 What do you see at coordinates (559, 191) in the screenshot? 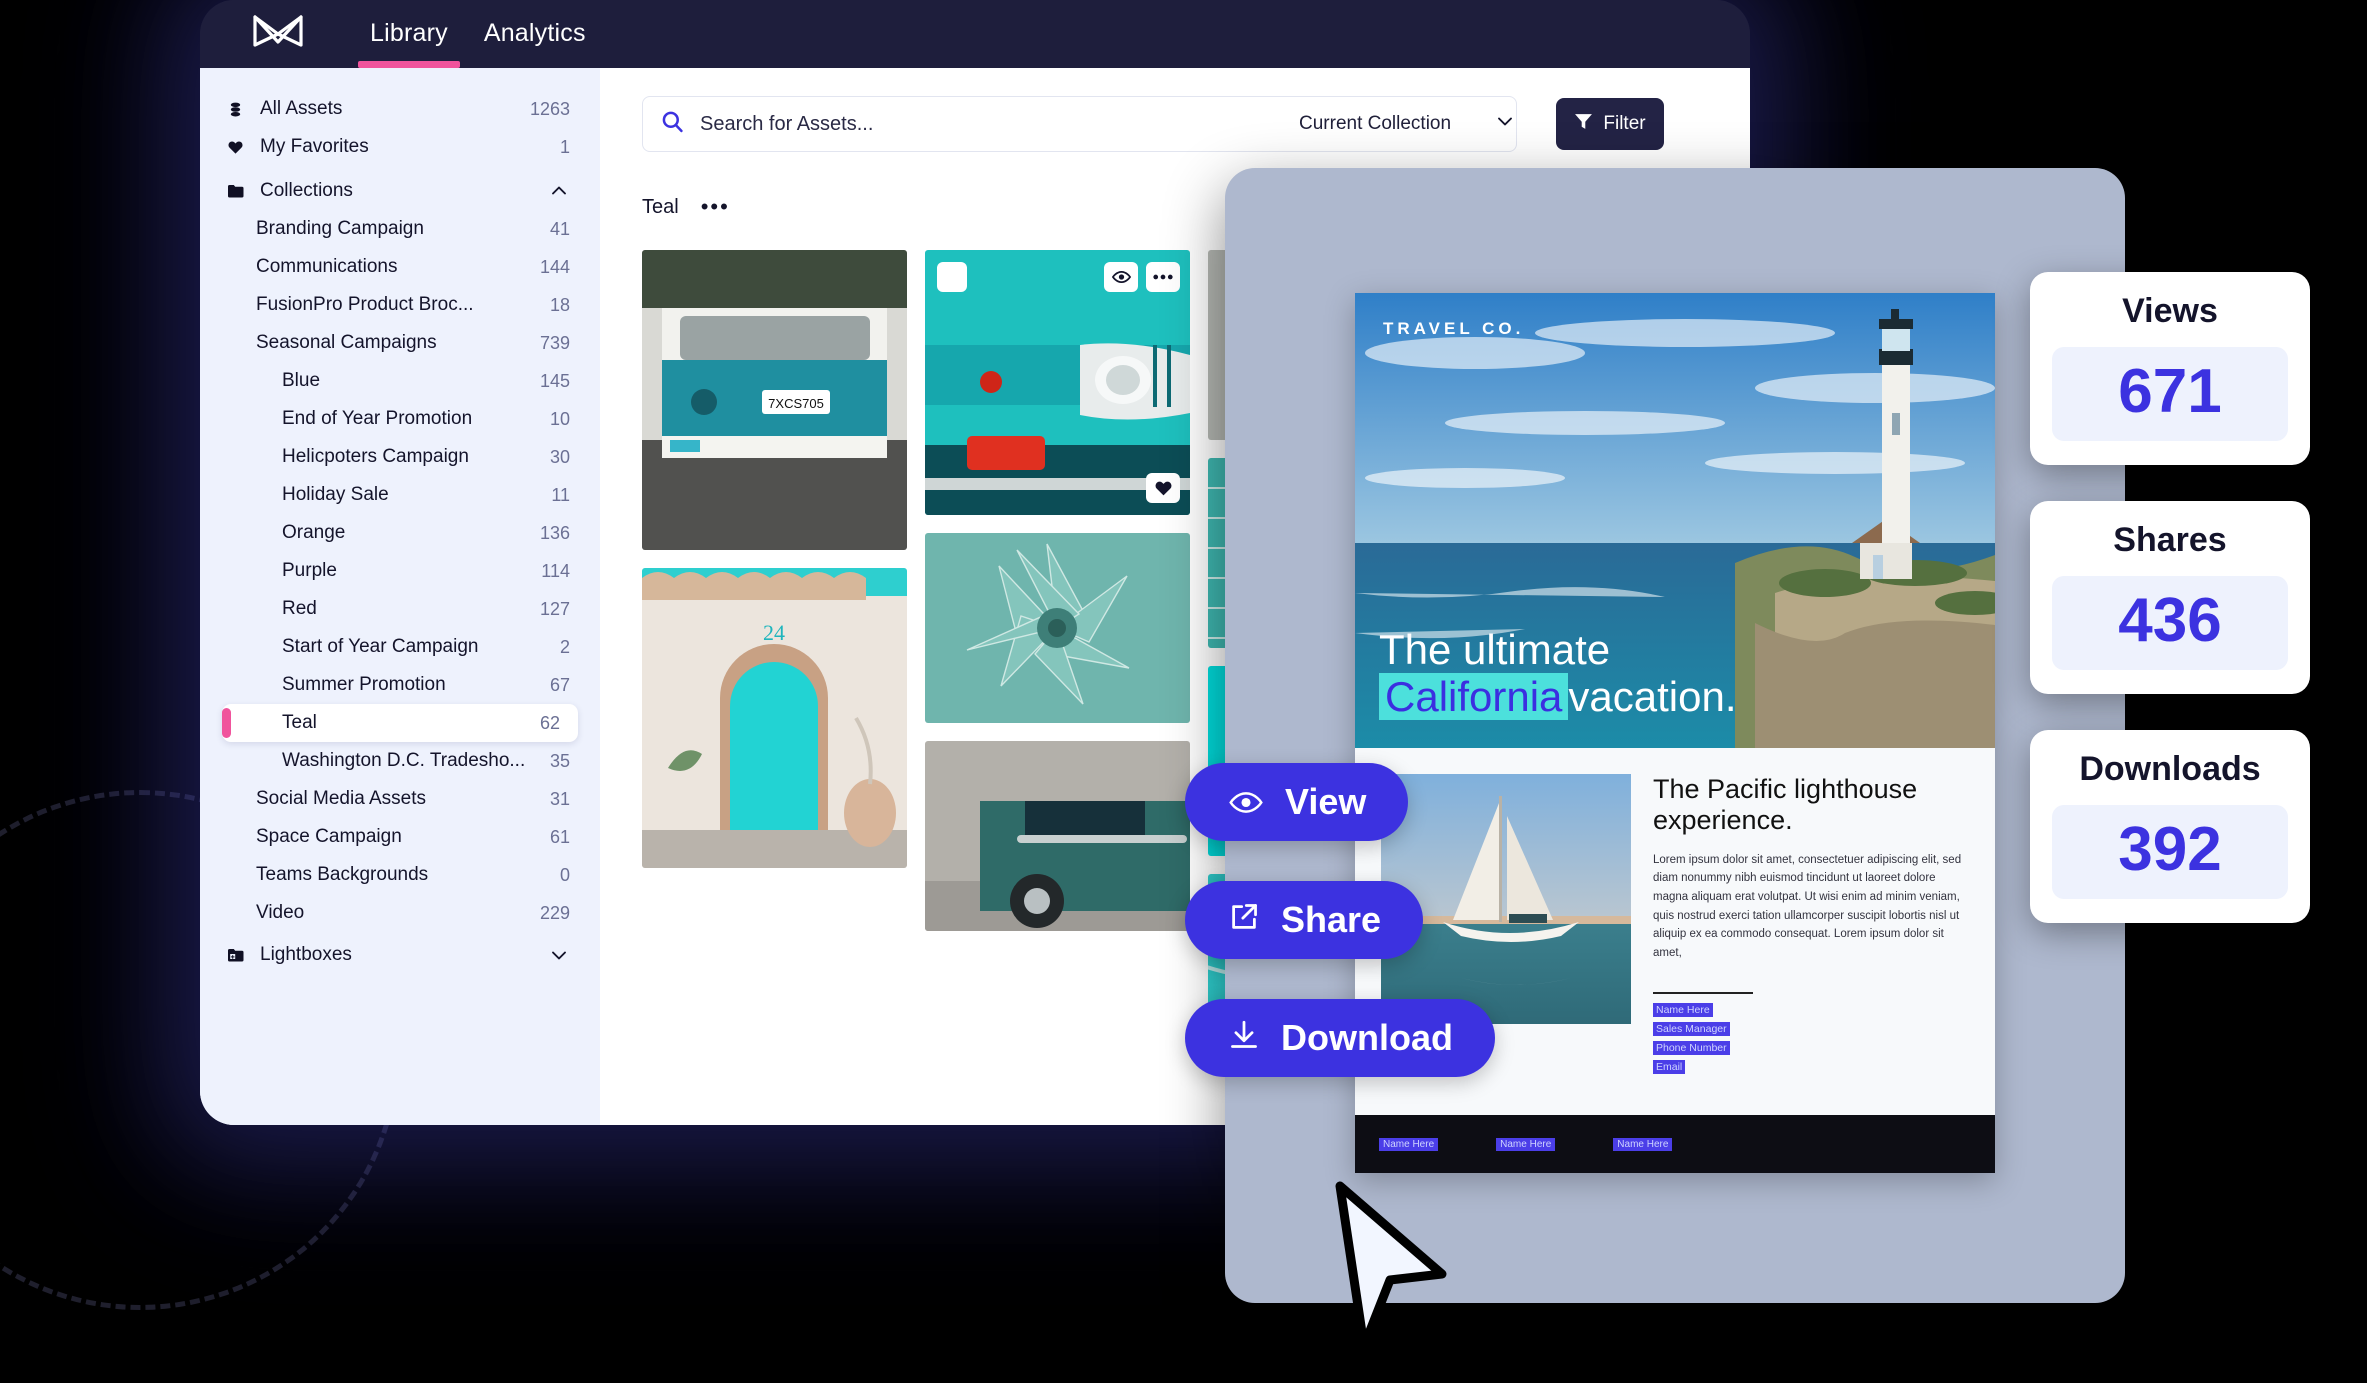
I see `chevron-up-icon` at bounding box center [559, 191].